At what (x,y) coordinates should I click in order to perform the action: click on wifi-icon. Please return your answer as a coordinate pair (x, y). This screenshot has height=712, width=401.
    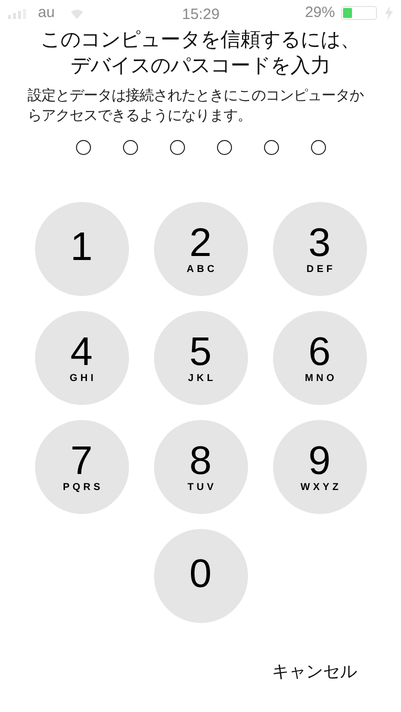
    Looking at the image, I should click on (76, 13).